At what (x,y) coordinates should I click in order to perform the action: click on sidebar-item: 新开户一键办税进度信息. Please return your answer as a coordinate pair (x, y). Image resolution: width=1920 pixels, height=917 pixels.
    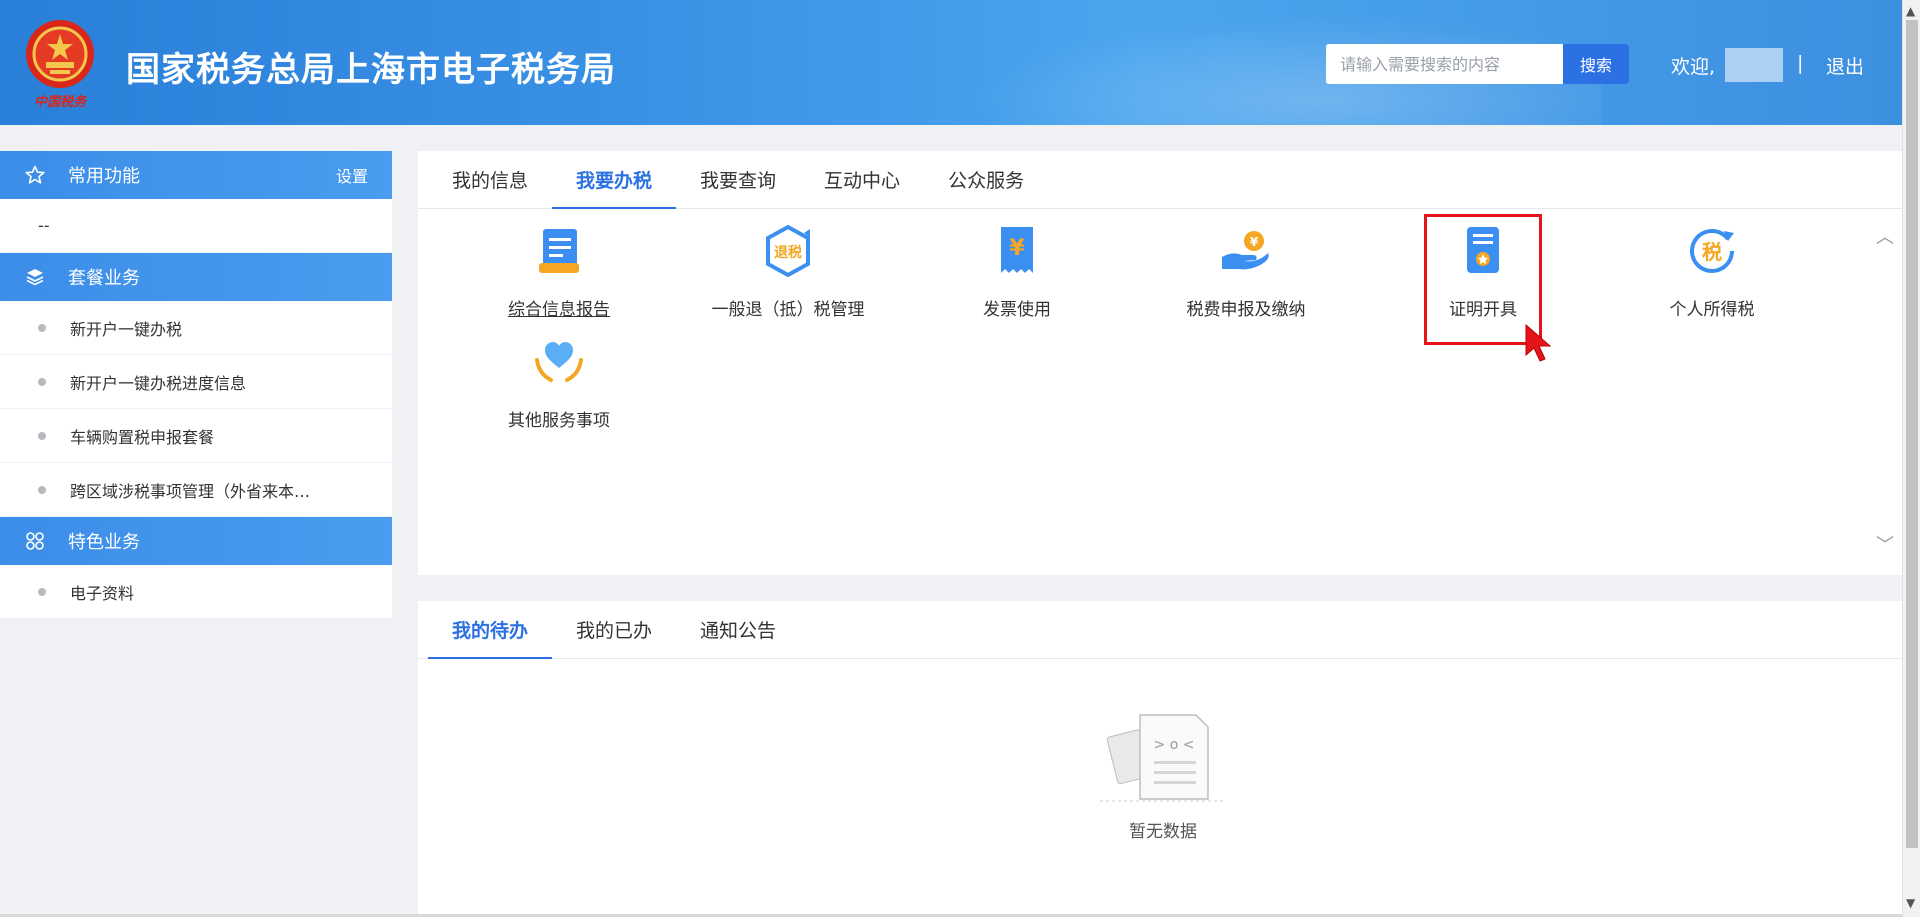
    Looking at the image, I should click on (196, 382).